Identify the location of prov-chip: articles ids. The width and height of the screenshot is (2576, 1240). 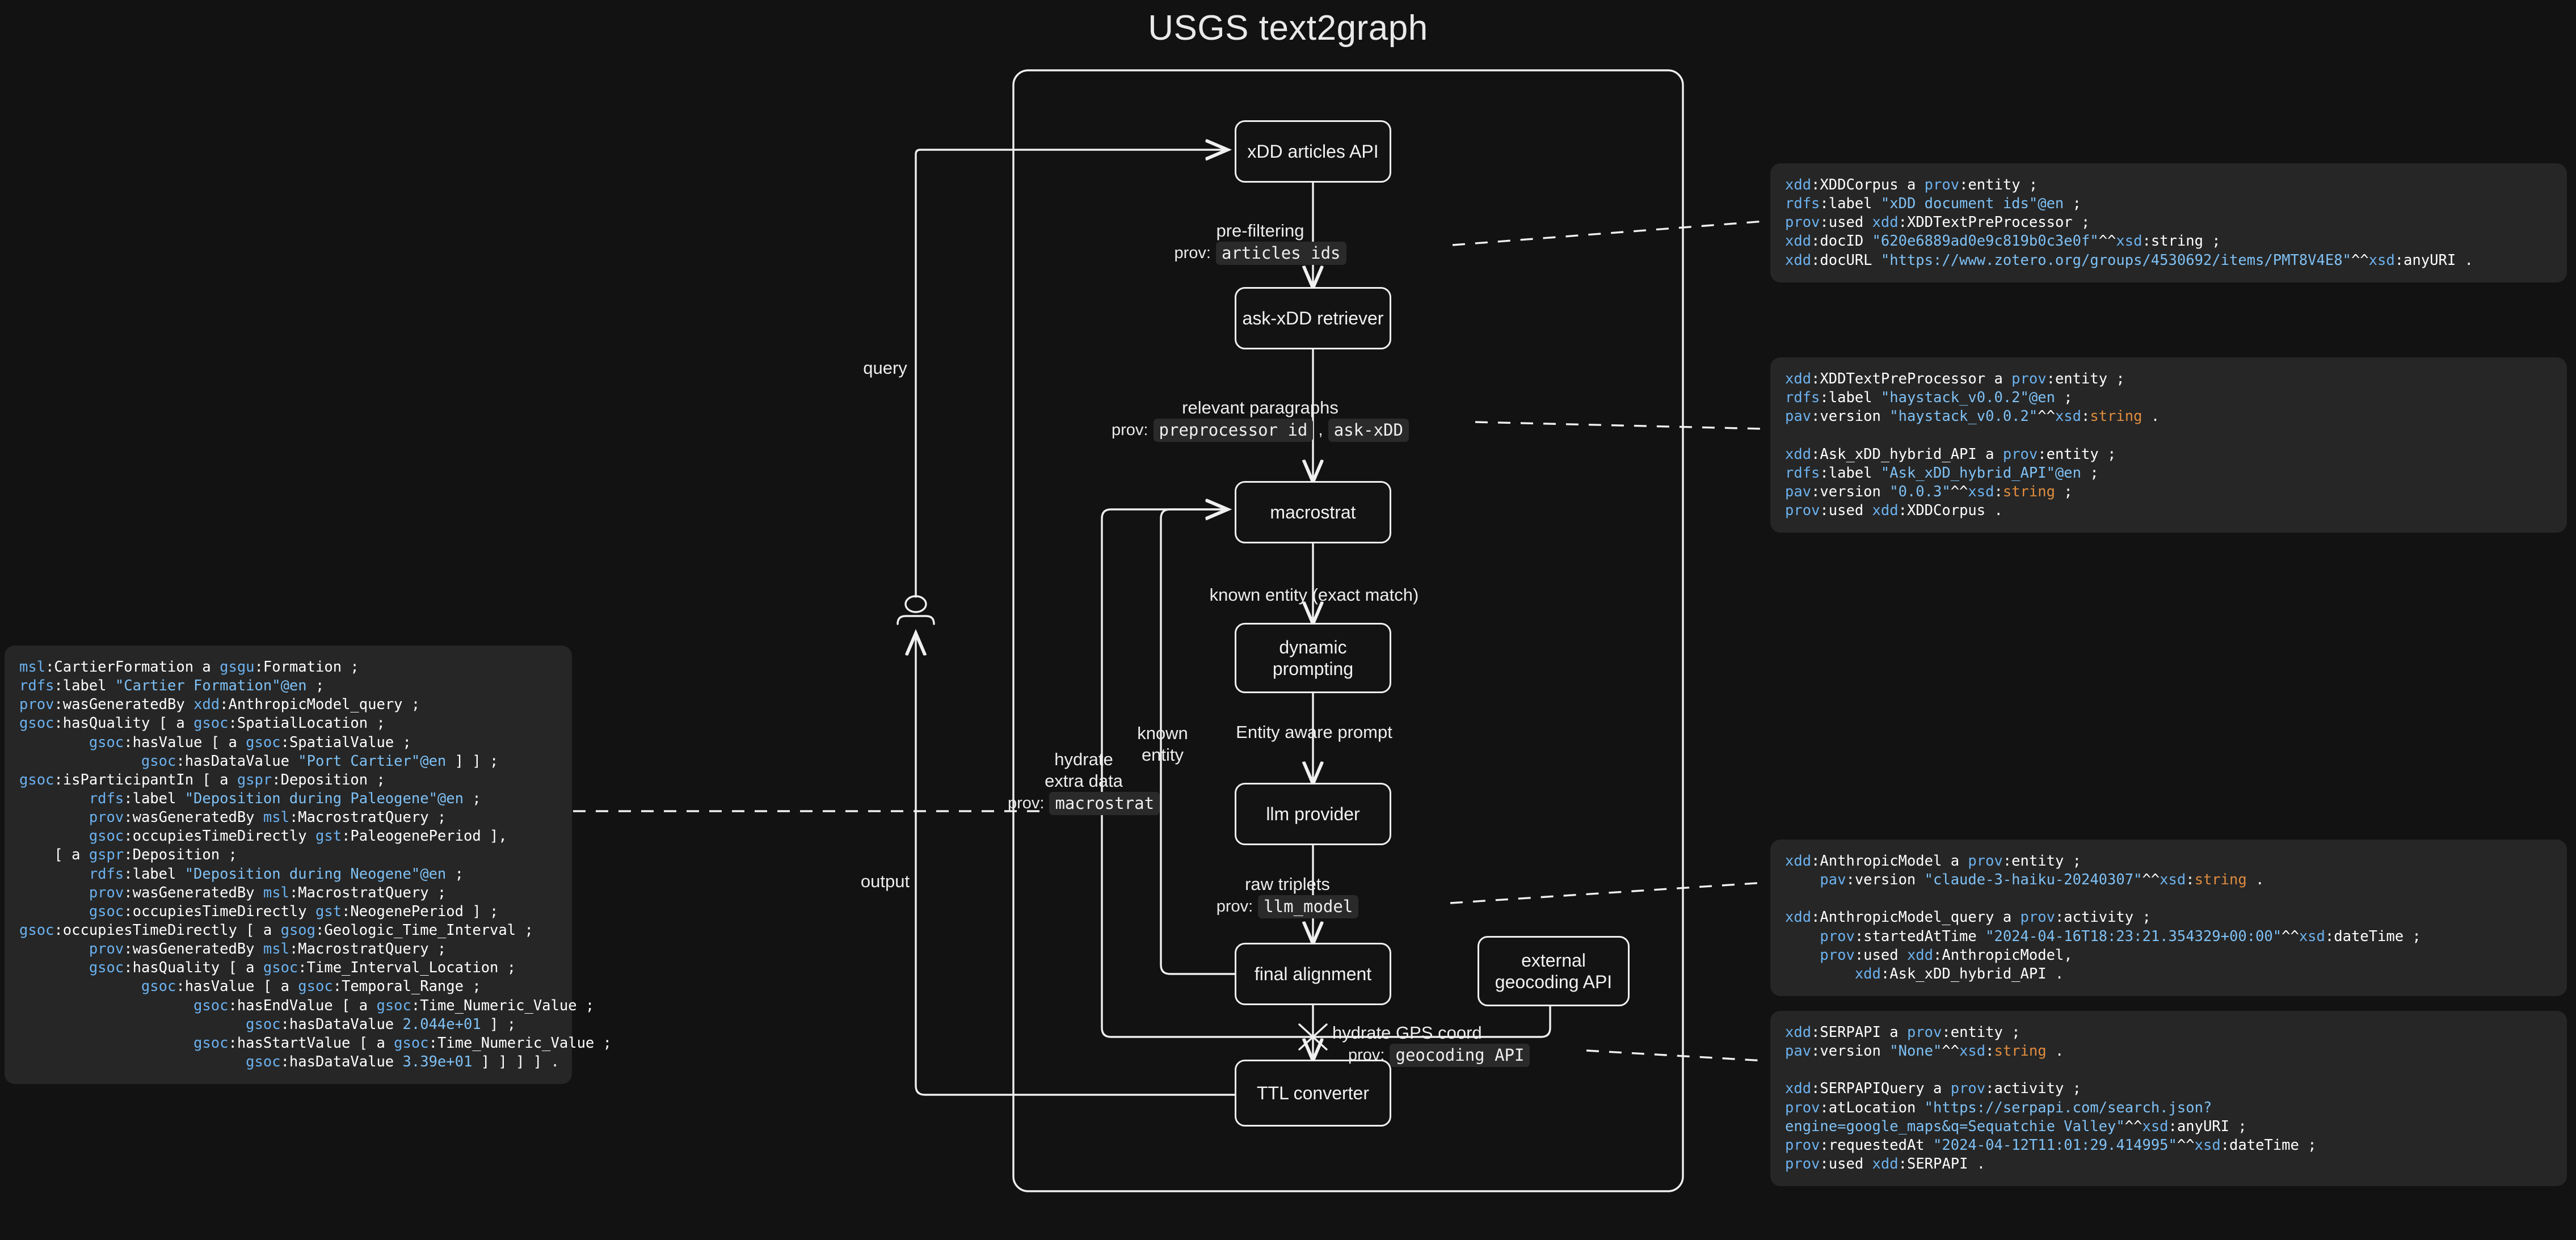
(1280, 253).